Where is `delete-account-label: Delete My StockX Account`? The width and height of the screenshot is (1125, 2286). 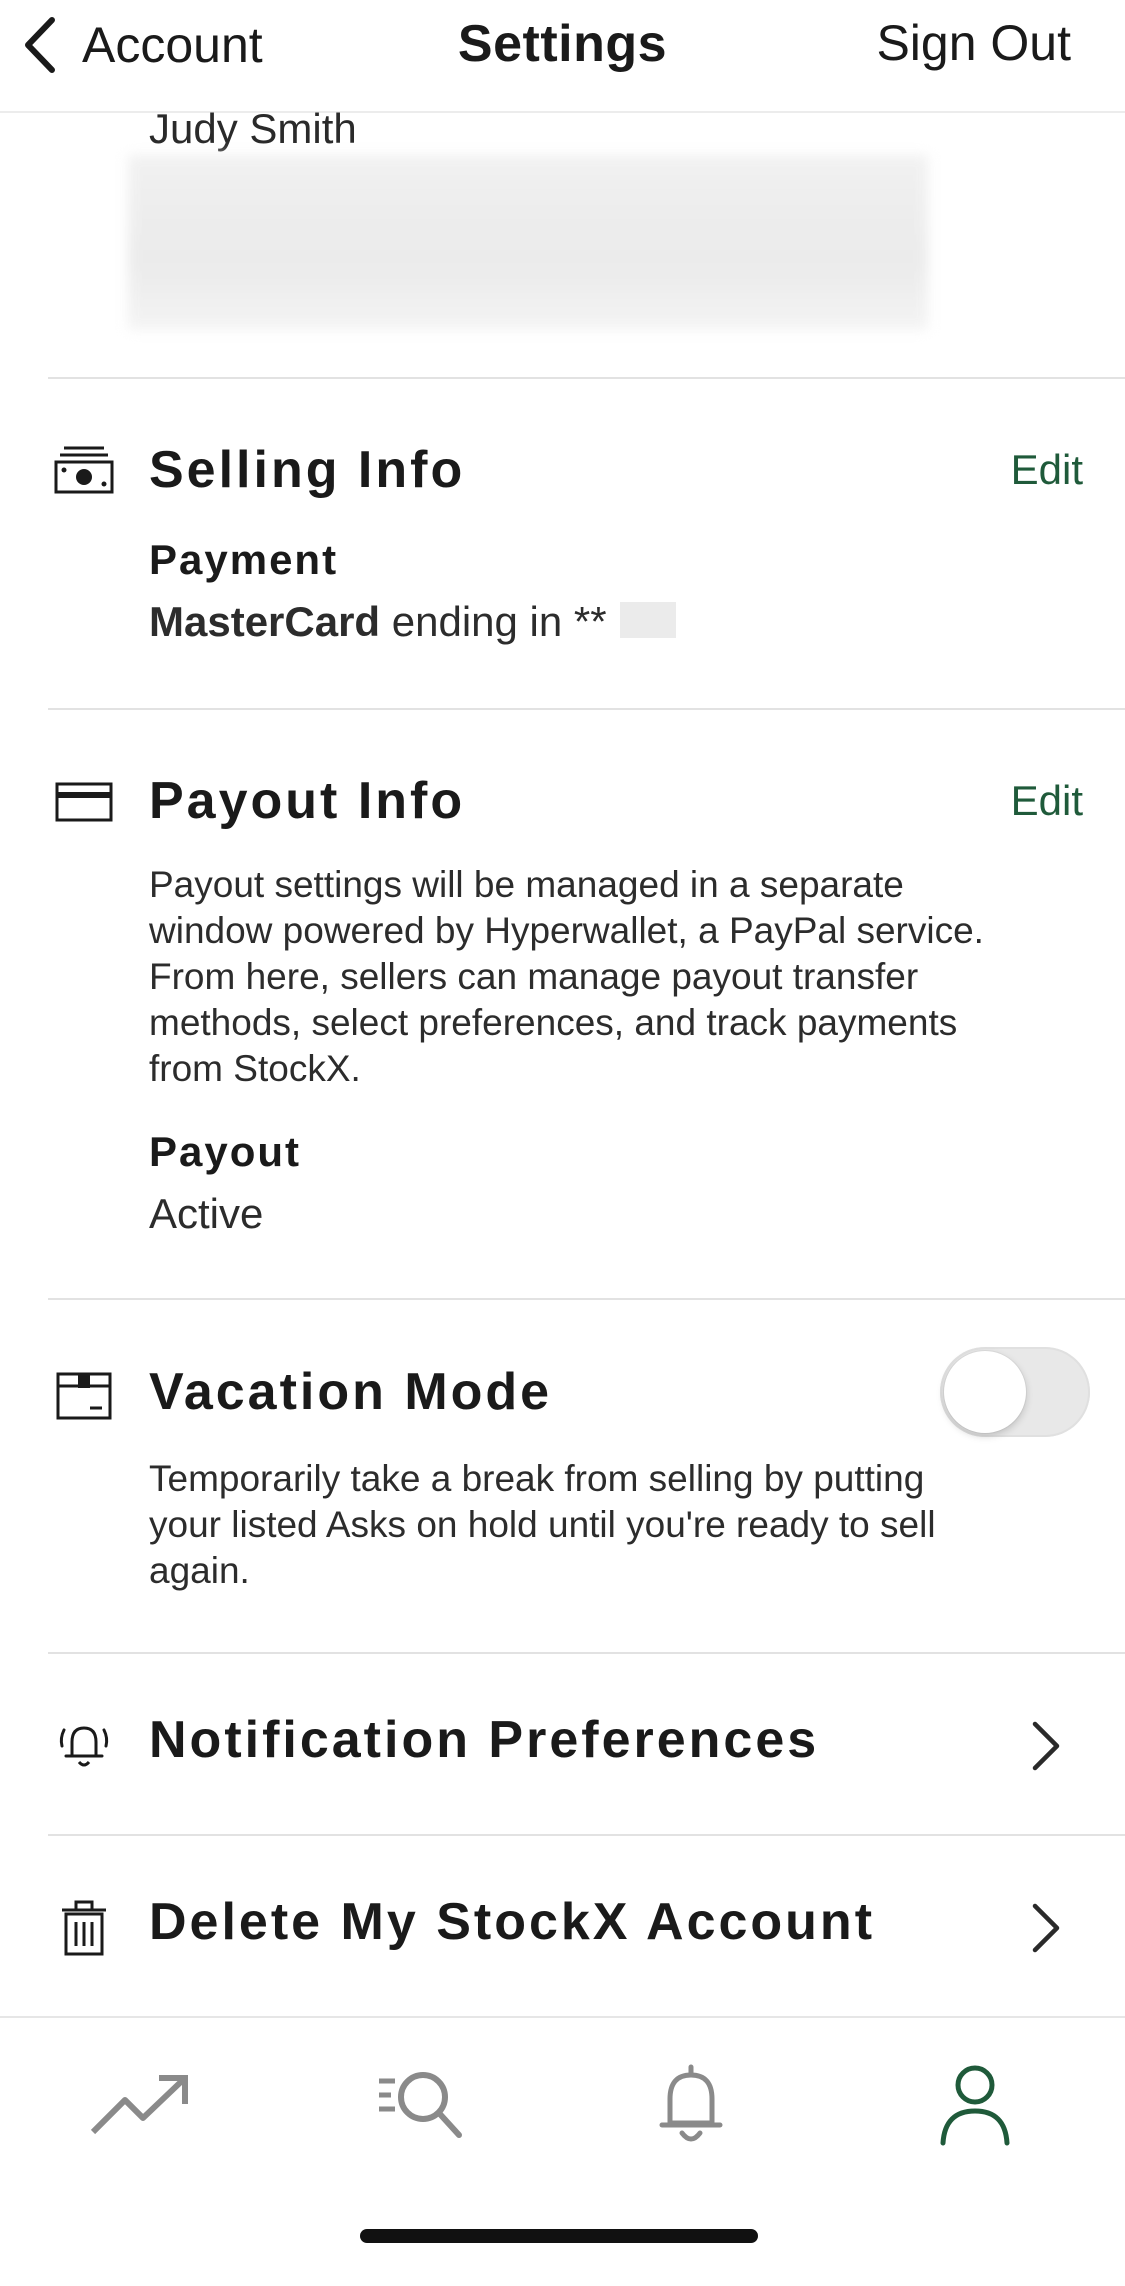
delete-account-label: Delete My StockX Account is located at coordinates (512, 1922).